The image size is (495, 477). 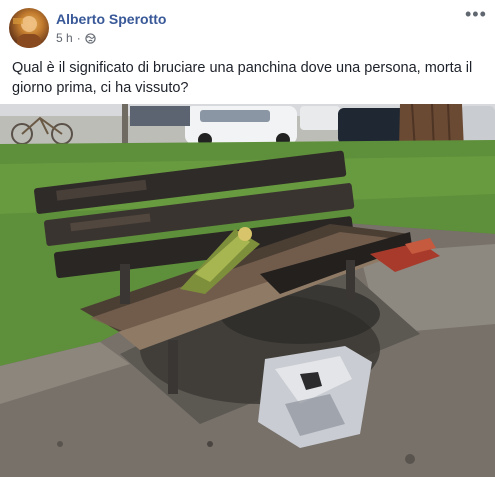 I want to click on more-options-icon: •••, so click(x=475, y=14).